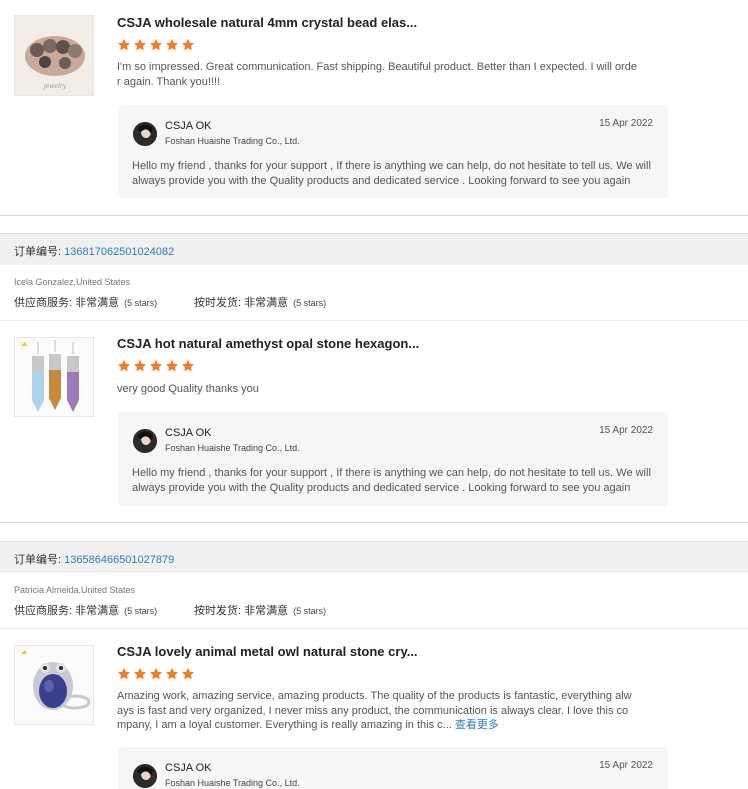  Describe the element at coordinates (72, 282) in the screenshot. I see `buyer-info: Icela Gonzalez,United States` at that location.